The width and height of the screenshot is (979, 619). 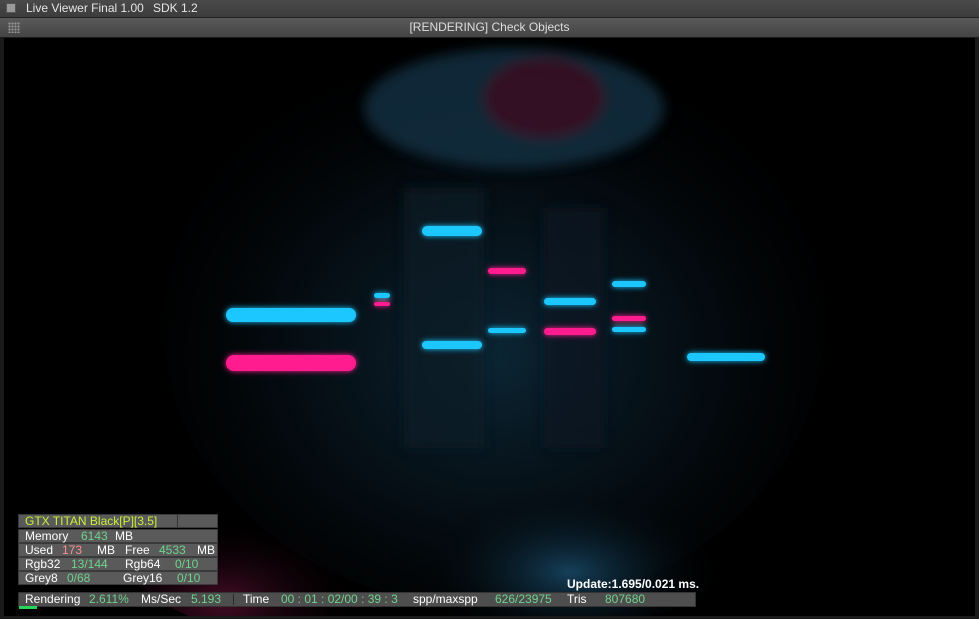 What do you see at coordinates (206, 599) in the screenshot?
I see `mssec-value: 5.193` at bounding box center [206, 599].